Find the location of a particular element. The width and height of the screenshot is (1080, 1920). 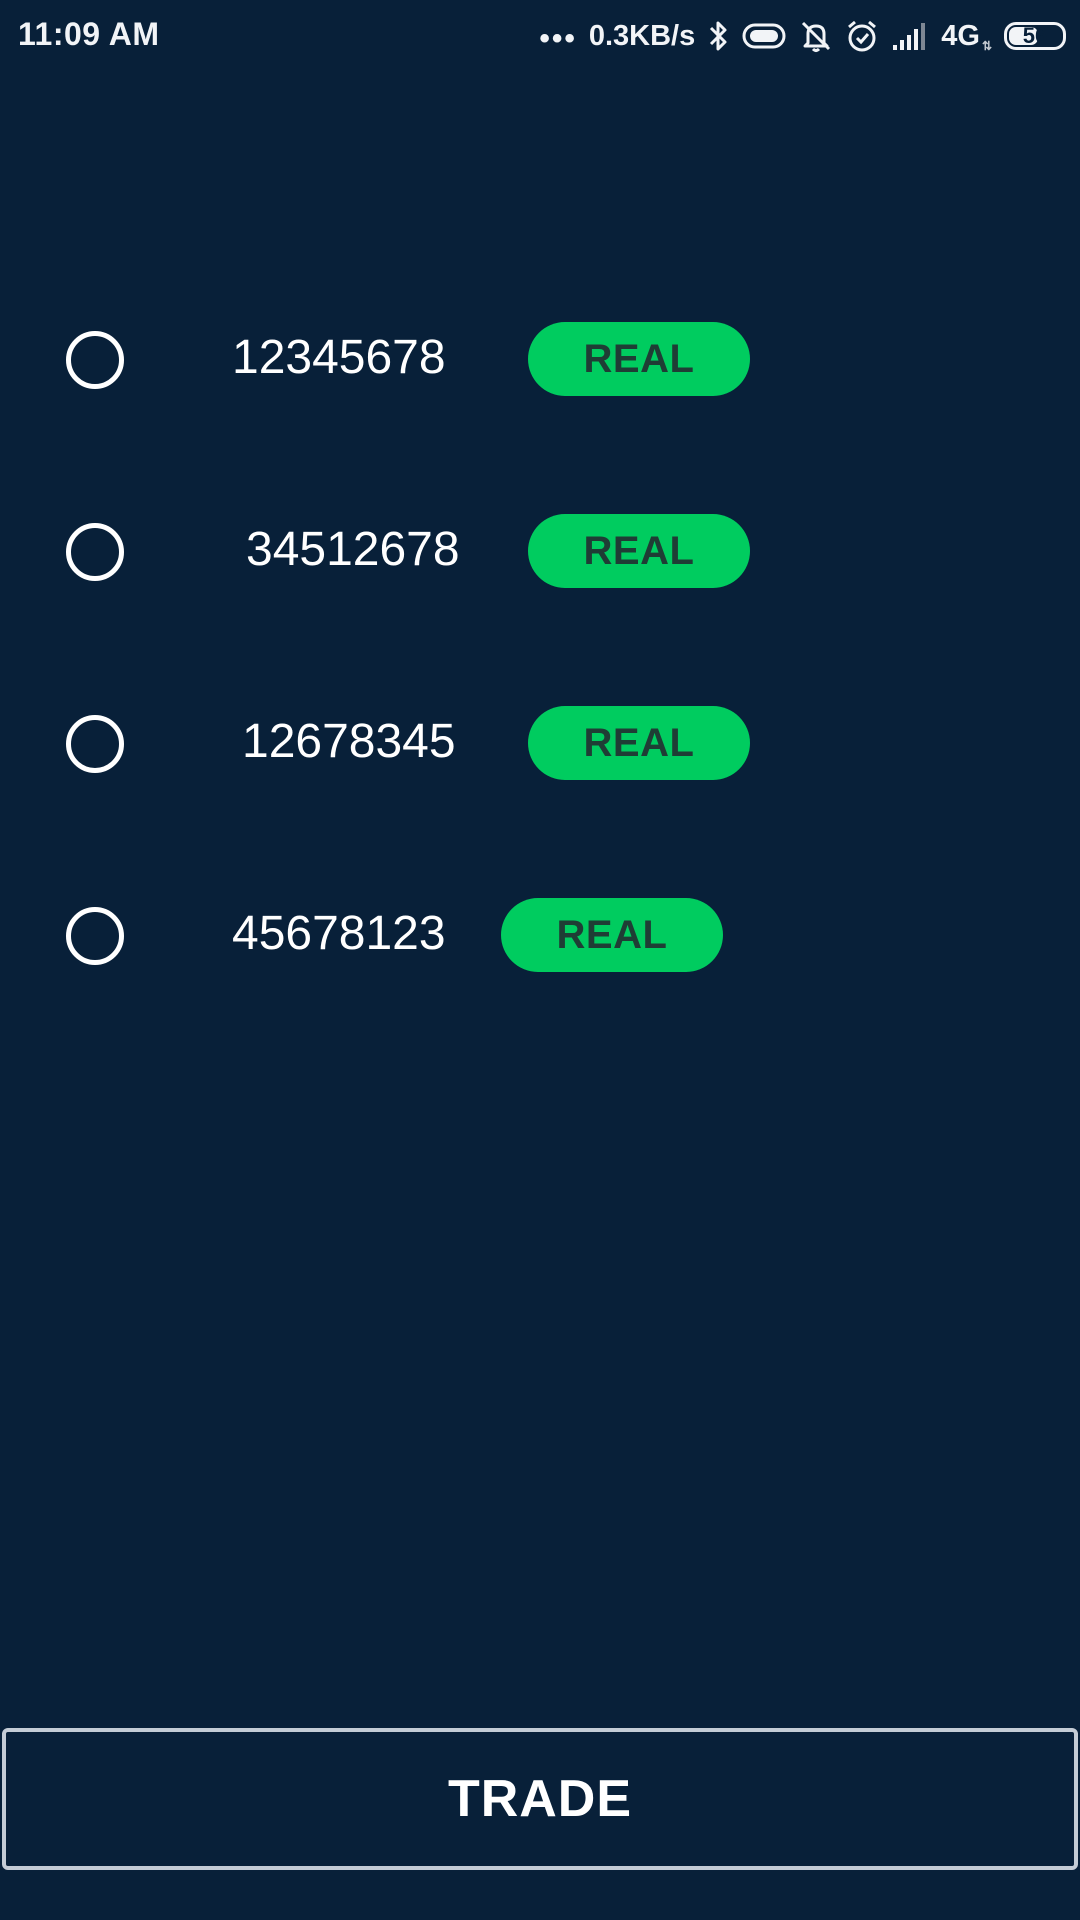

account-row: 12345678 REAL is located at coordinates (540, 360).